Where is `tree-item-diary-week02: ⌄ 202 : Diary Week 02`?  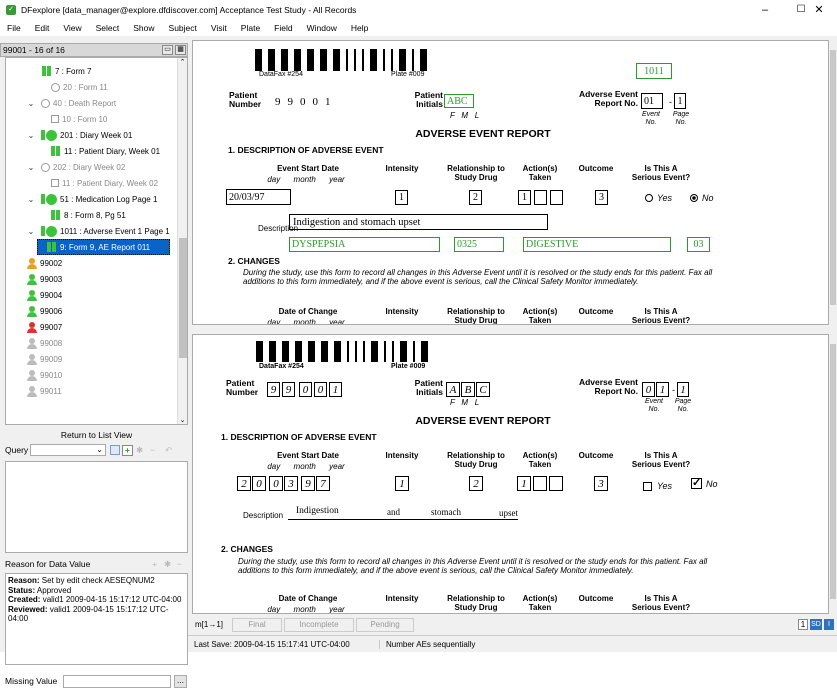 tree-item-diary-week02: ⌄ 202 : Diary Week 02 is located at coordinates (75, 167).